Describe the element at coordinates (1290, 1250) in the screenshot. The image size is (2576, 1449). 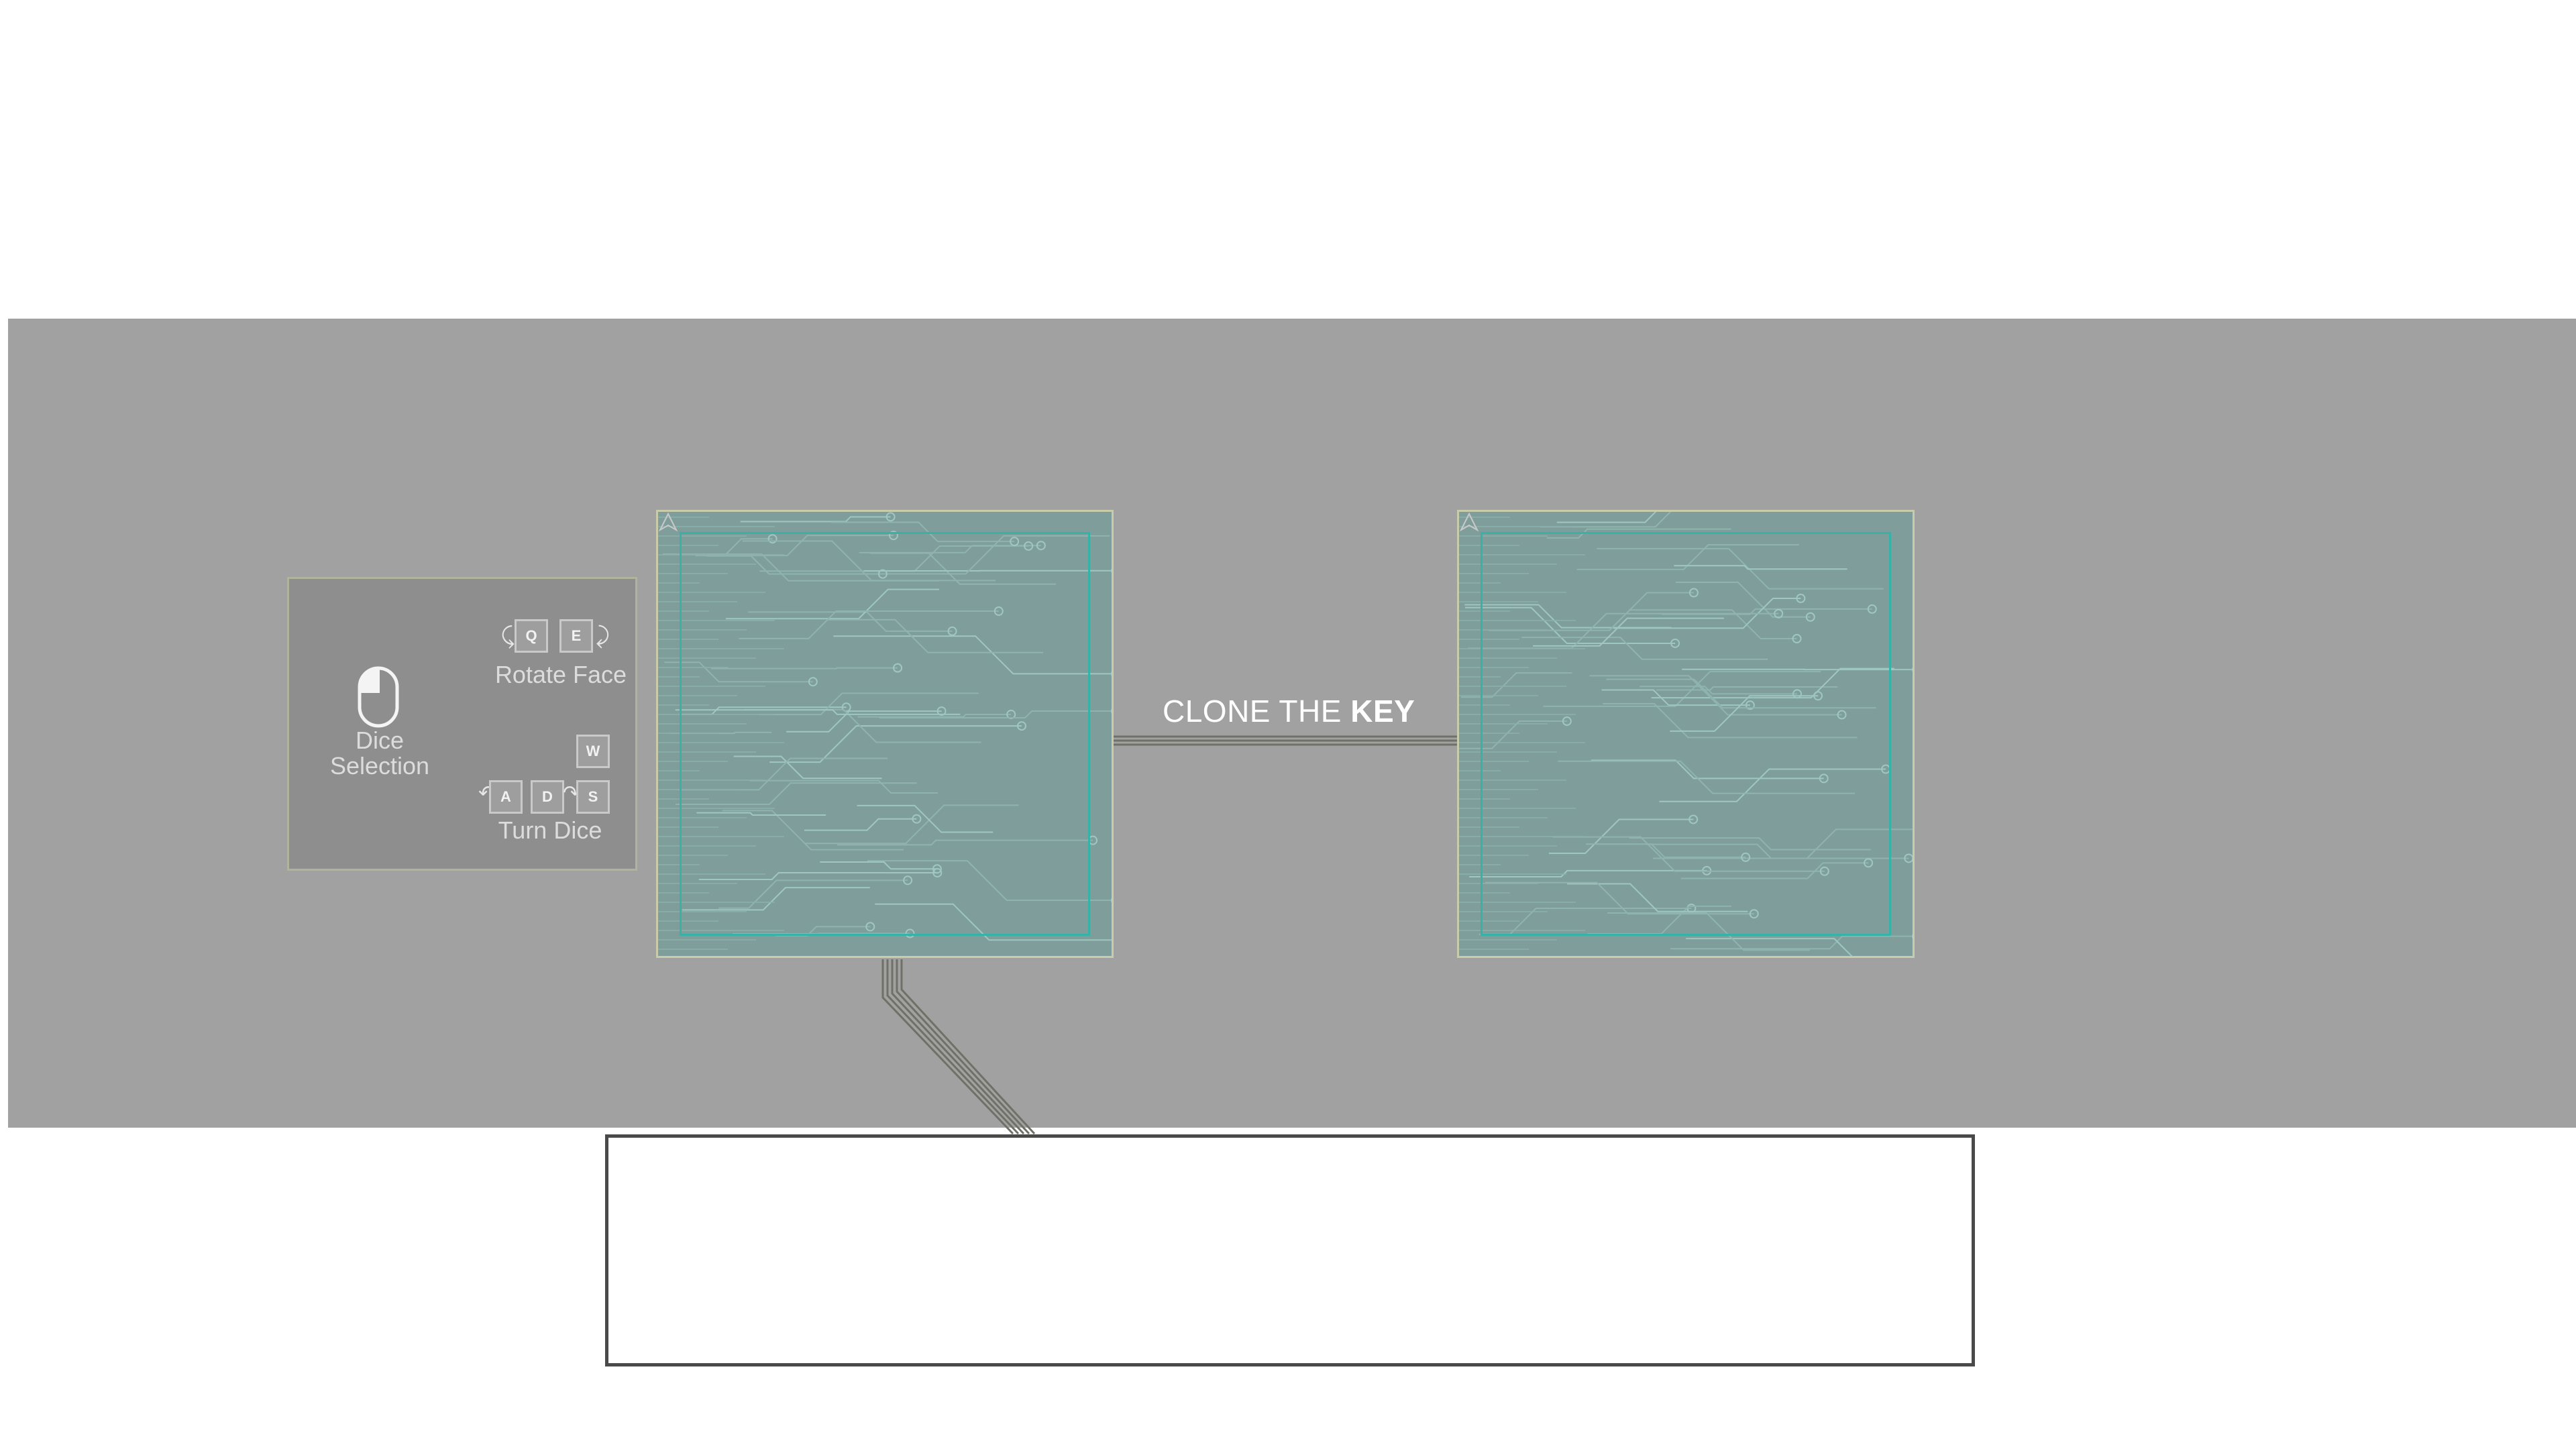
I see `dialog-box` at that location.